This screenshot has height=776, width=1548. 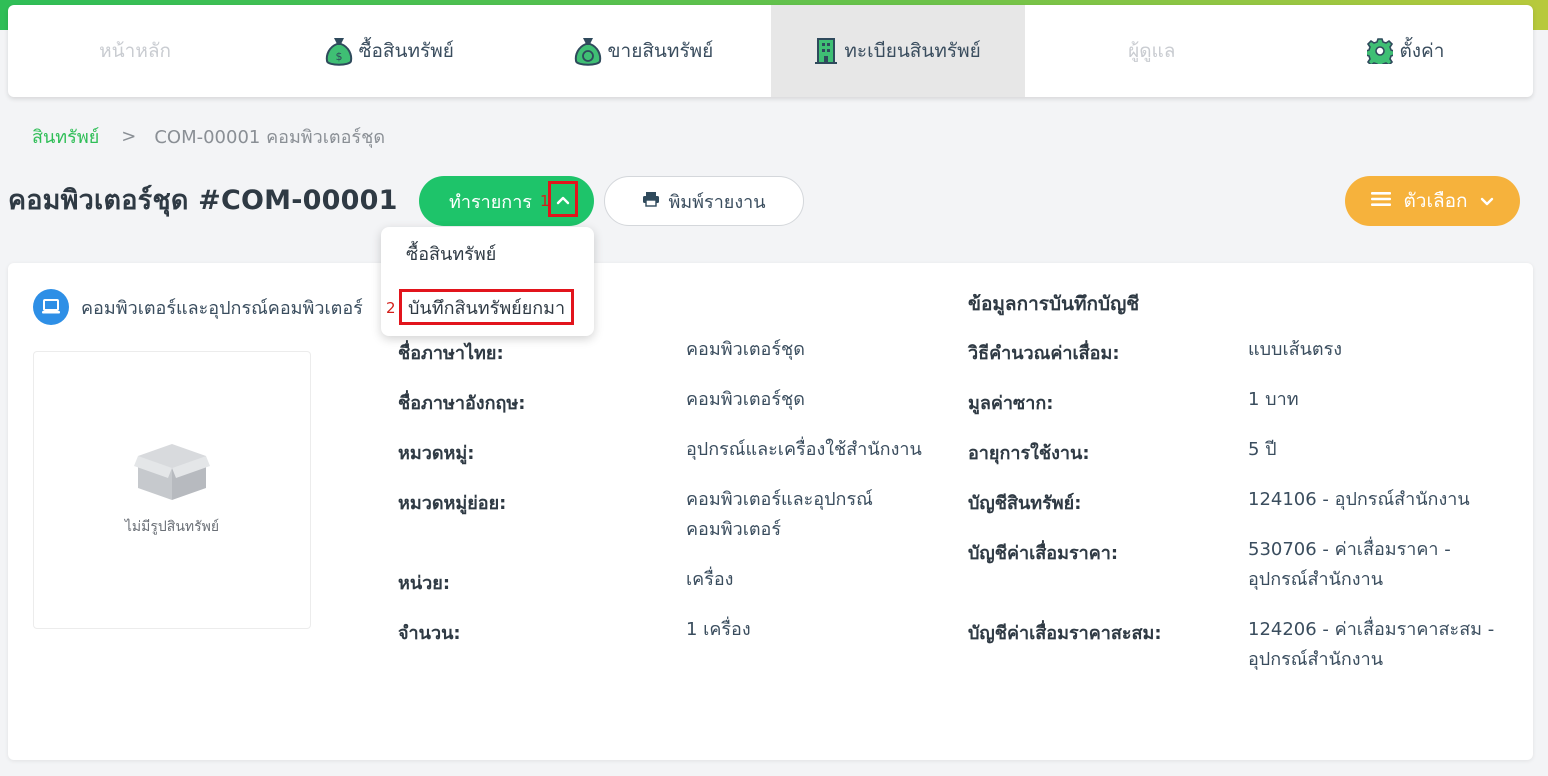 I want to click on detail-label-unit: หน่วย:, so click(x=424, y=583).